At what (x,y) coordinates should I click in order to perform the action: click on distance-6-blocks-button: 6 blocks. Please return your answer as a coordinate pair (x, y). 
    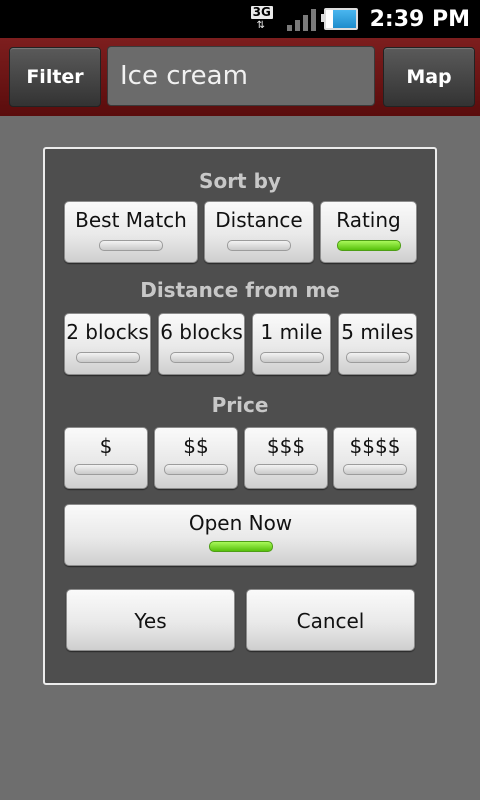
    Looking at the image, I should click on (201, 344).